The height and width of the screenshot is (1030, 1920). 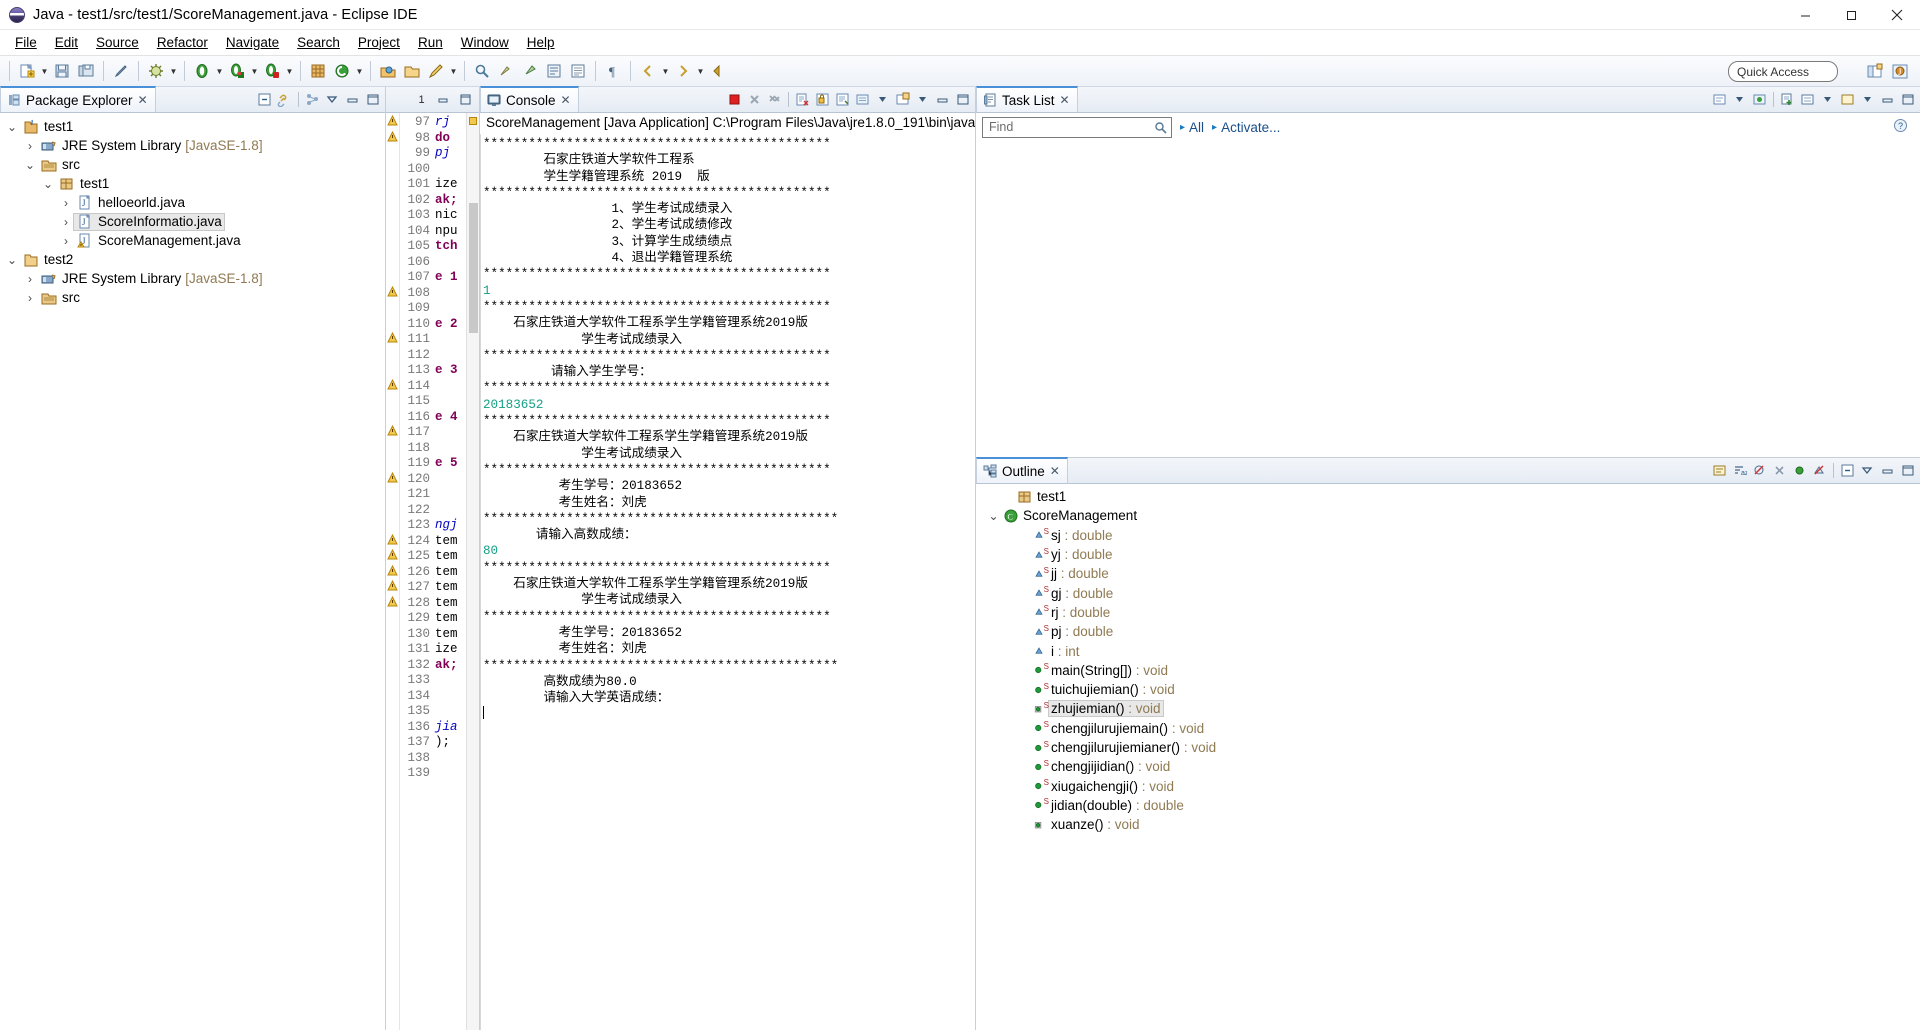 I want to click on tree-item-jre-system-library: › JRE System Library [JavaSE-1.8], so click(x=192, y=145).